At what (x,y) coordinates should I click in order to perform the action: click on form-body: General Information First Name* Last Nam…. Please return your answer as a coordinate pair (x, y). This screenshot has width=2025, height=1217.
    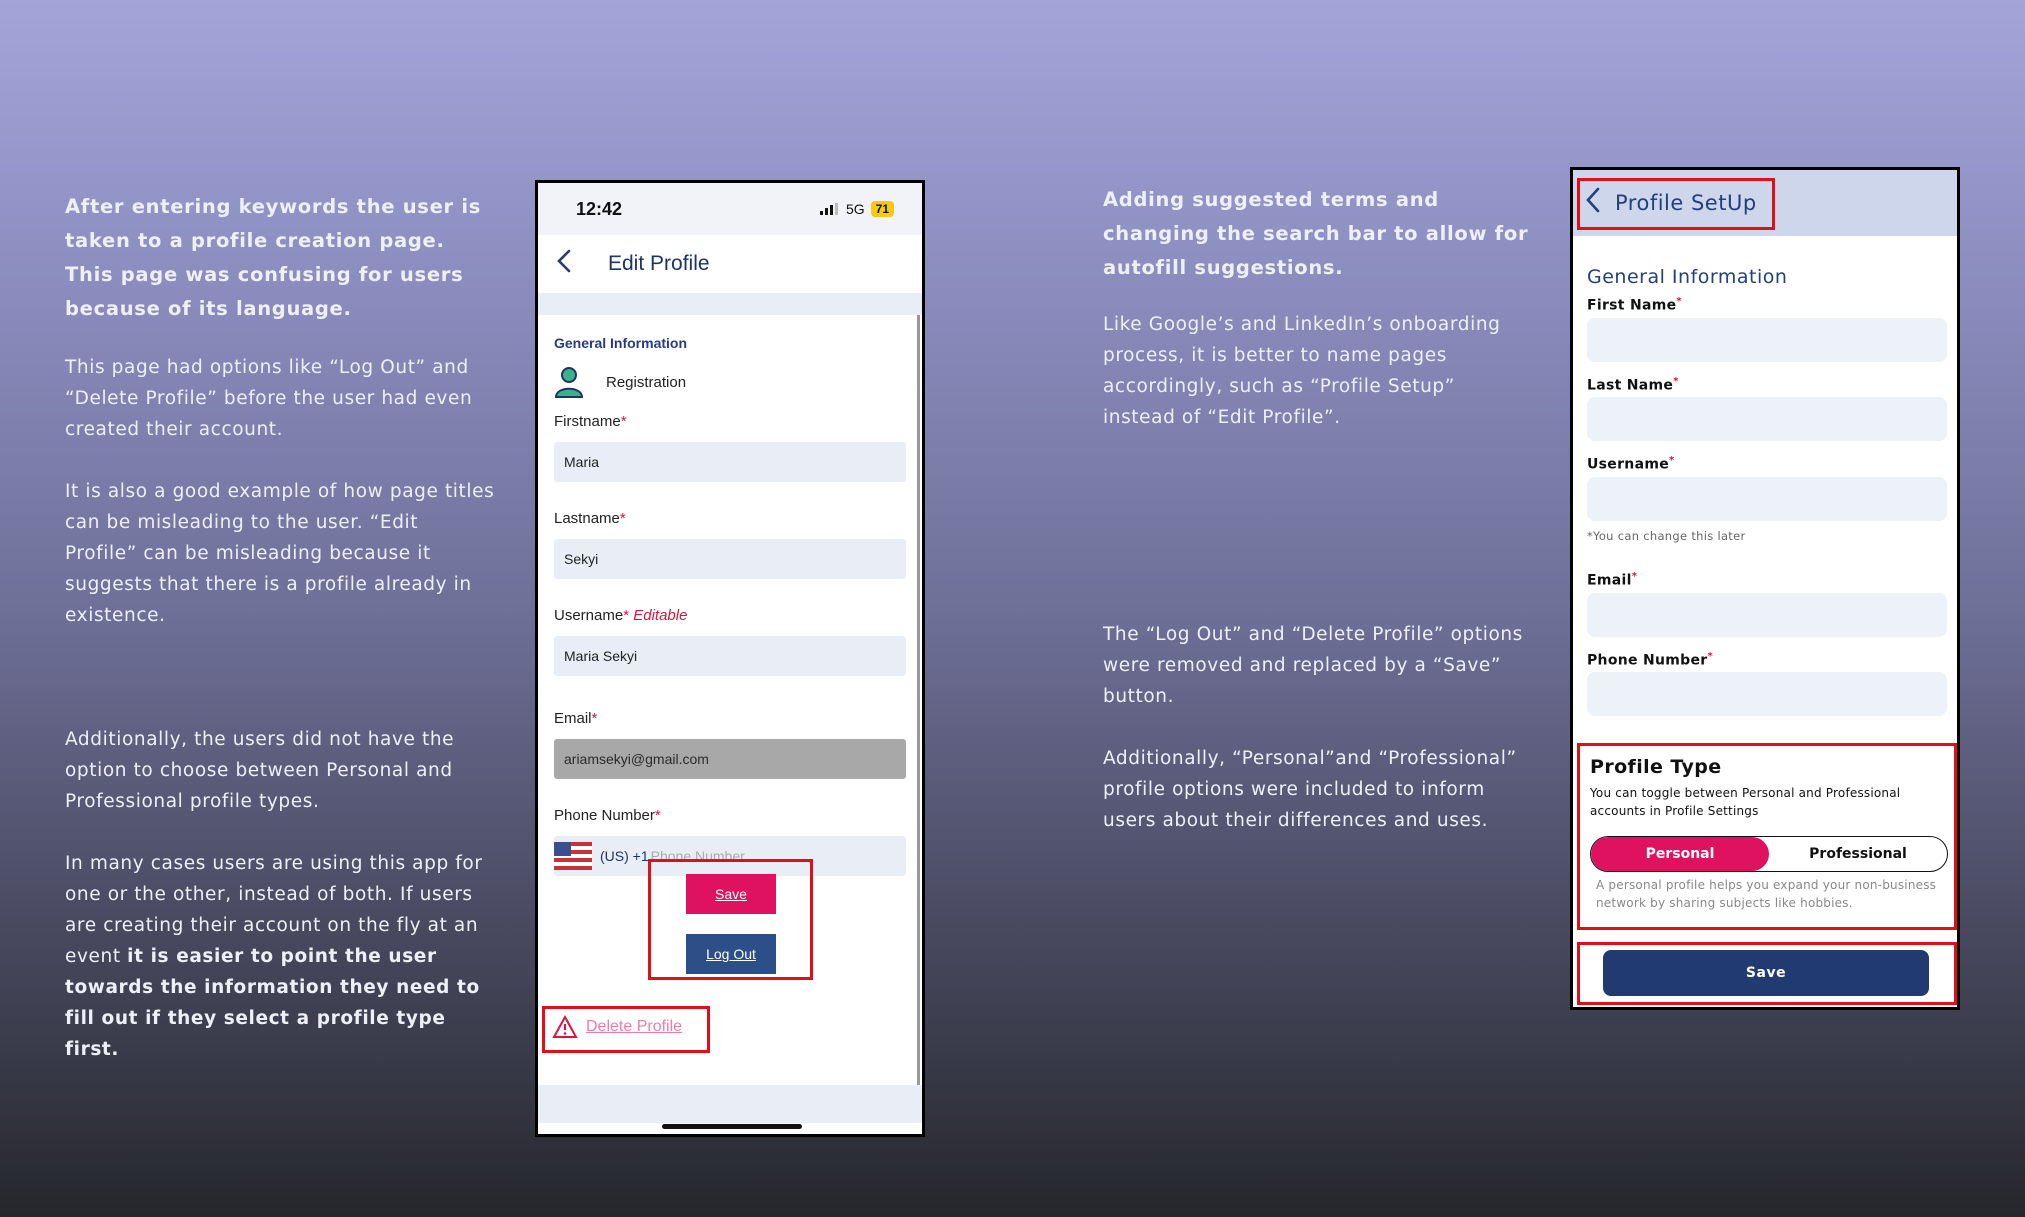
    Looking at the image, I should click on (1765, 491).